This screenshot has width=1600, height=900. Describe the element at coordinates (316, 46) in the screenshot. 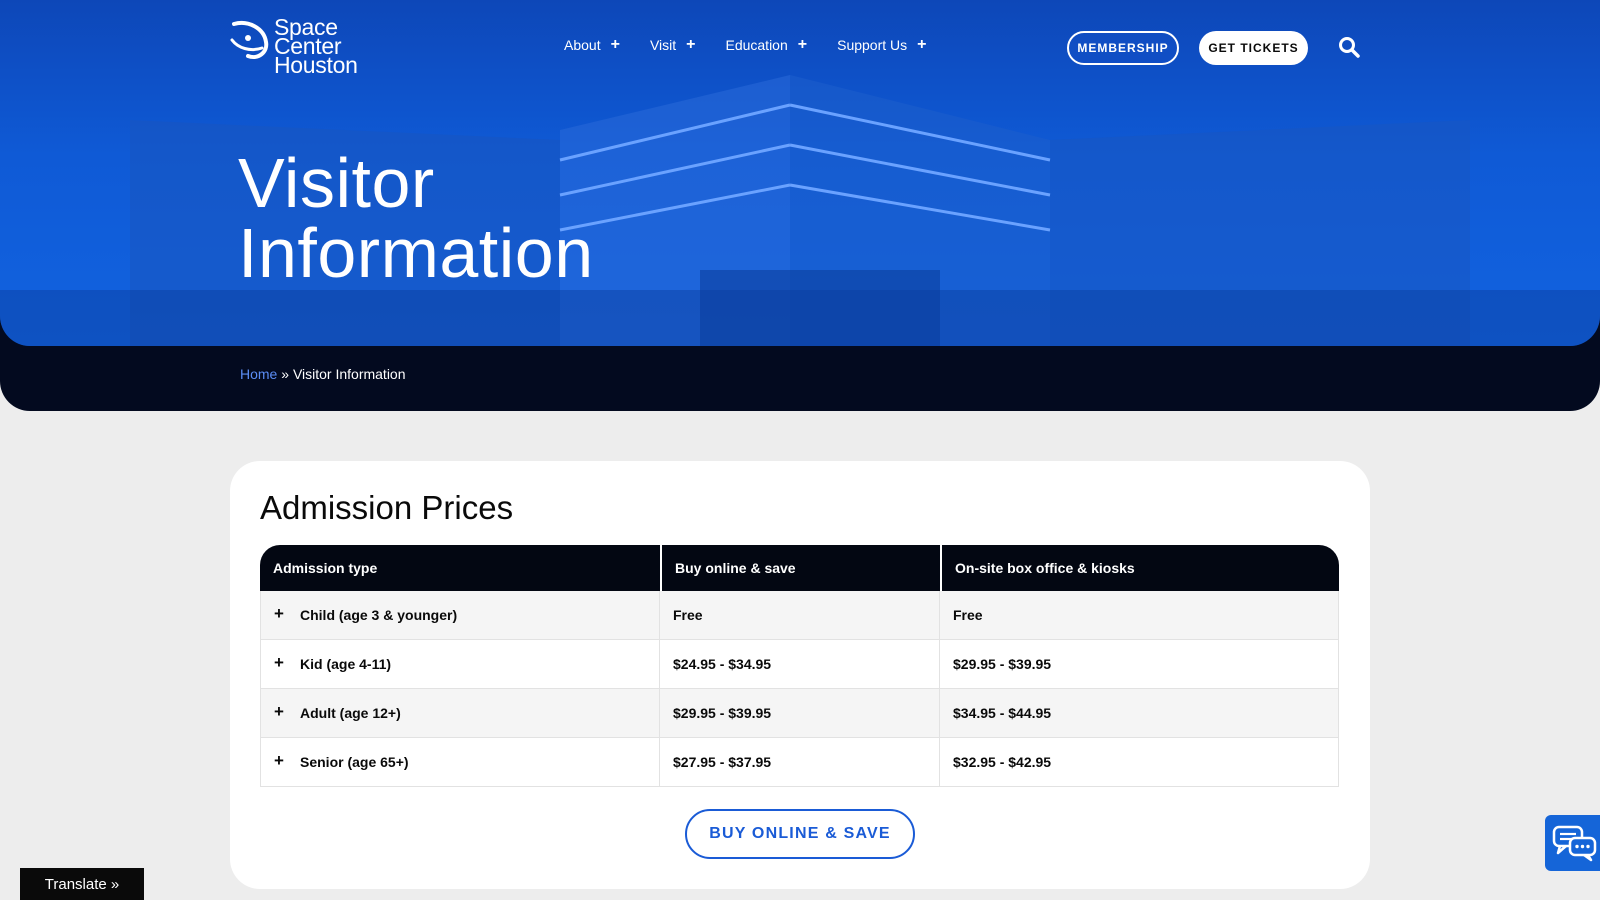

I see `logo-wordmark: Space Center Houston` at that location.